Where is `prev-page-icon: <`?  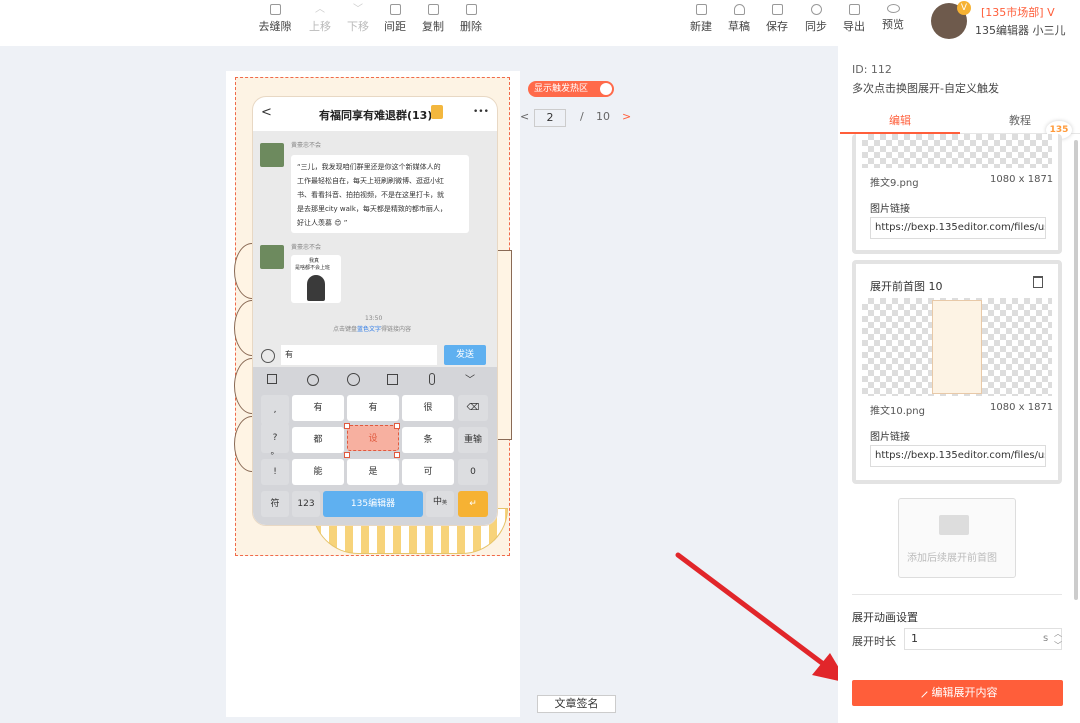 prev-page-icon: < is located at coordinates (524, 116).